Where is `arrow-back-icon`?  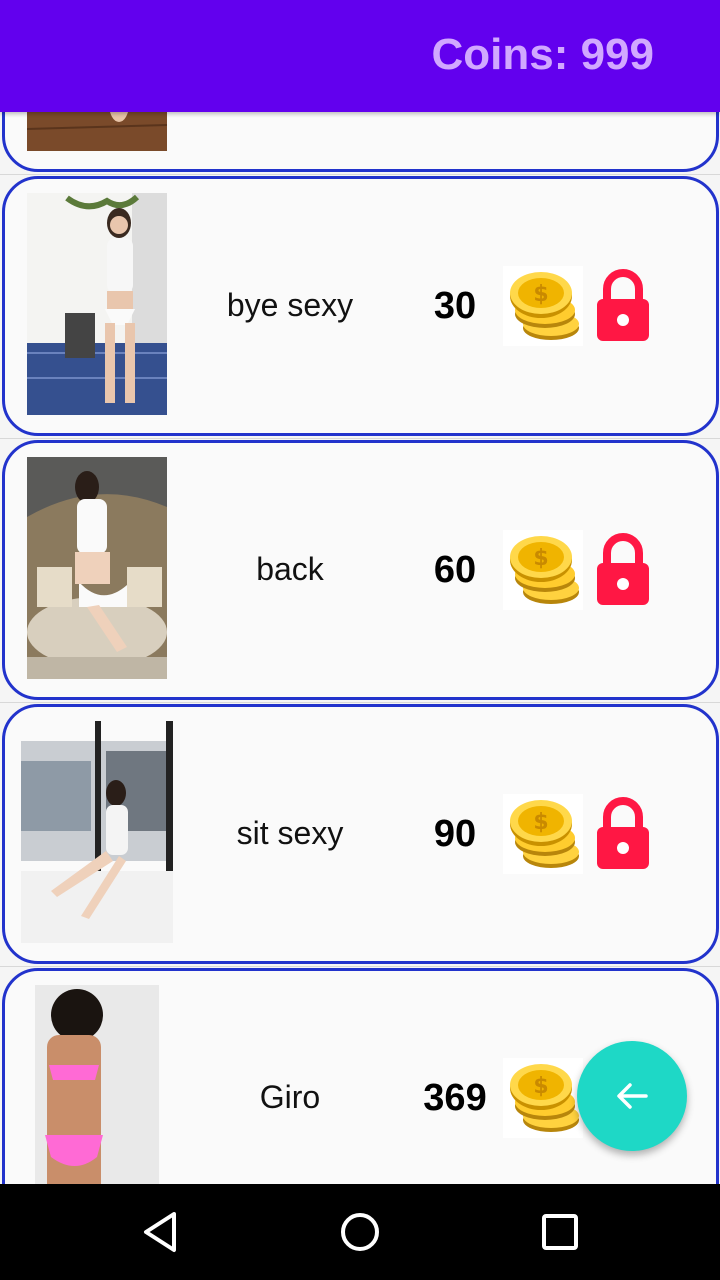 arrow-back-icon is located at coordinates (632, 1096).